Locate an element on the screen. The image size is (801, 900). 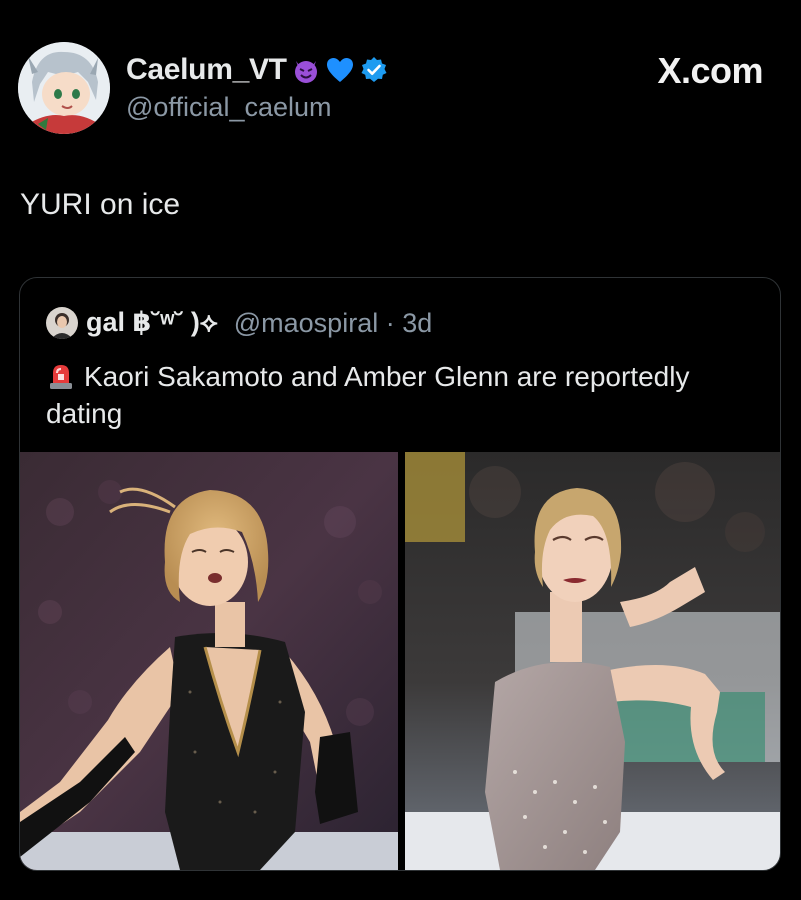
quoted-author-name: gal ฿˘ʷ˘ )⟡ is located at coordinates (152, 323).